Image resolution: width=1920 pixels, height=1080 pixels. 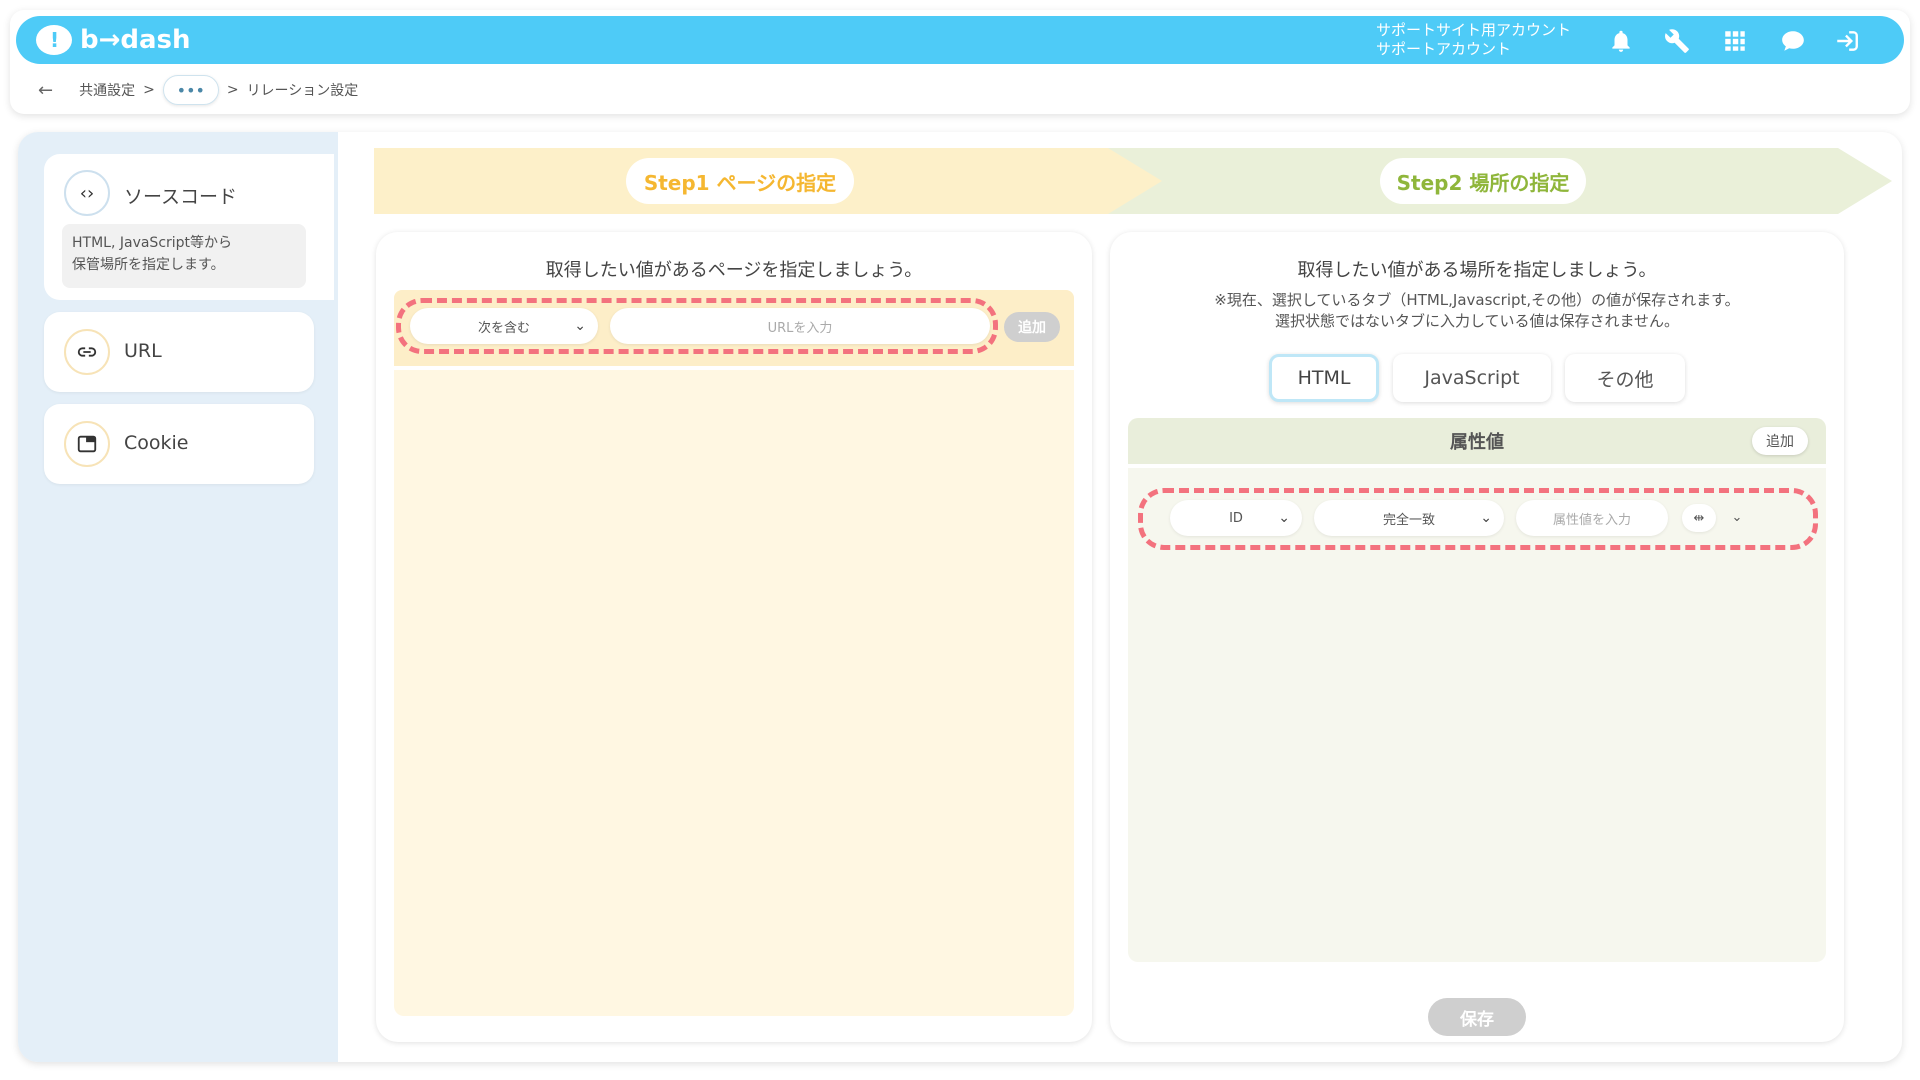 What do you see at coordinates (1472, 378) in the screenshot?
I see `tab-javascript: JavaScript` at bounding box center [1472, 378].